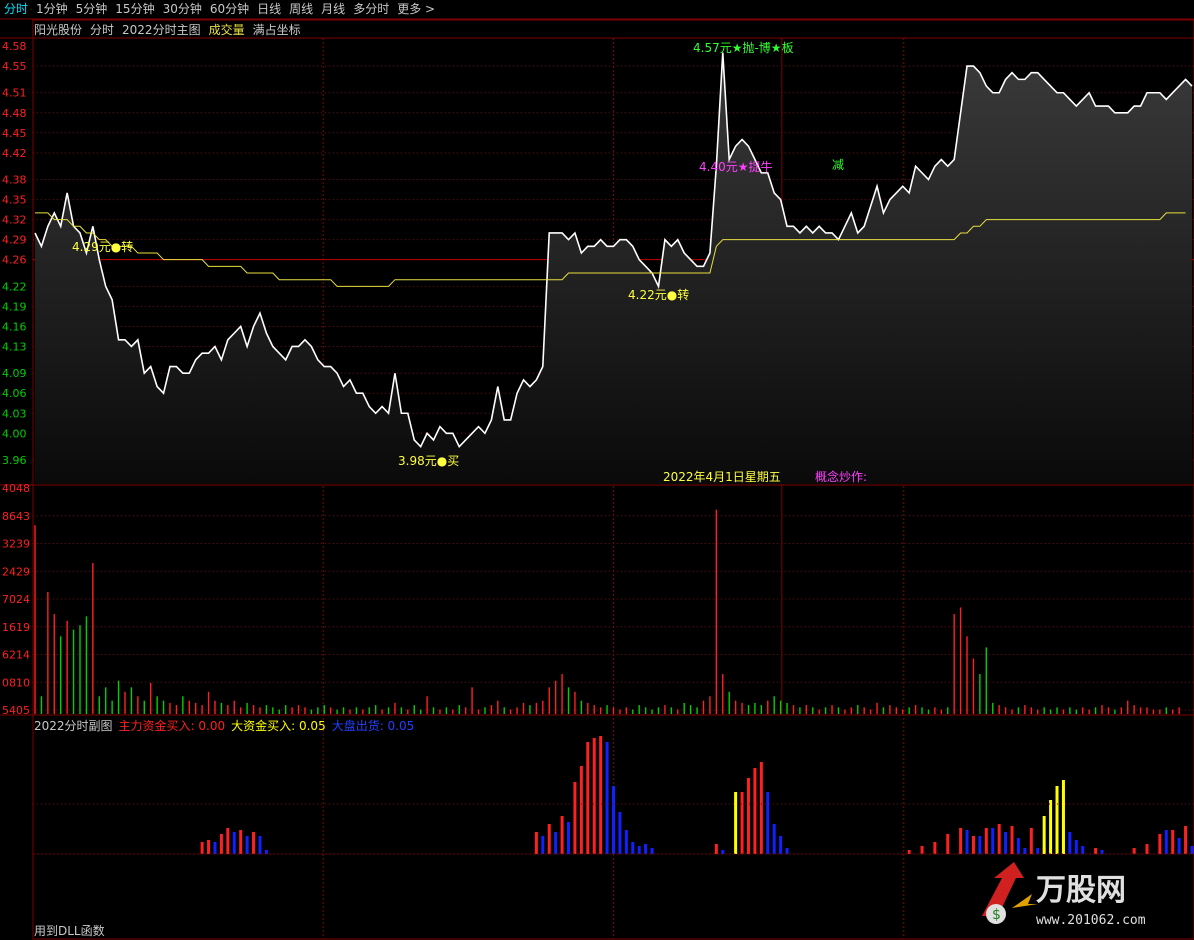 This screenshot has height=940, width=1194. Describe the element at coordinates (16, 544) in the screenshot. I see `volume-tick: 3239` at that location.